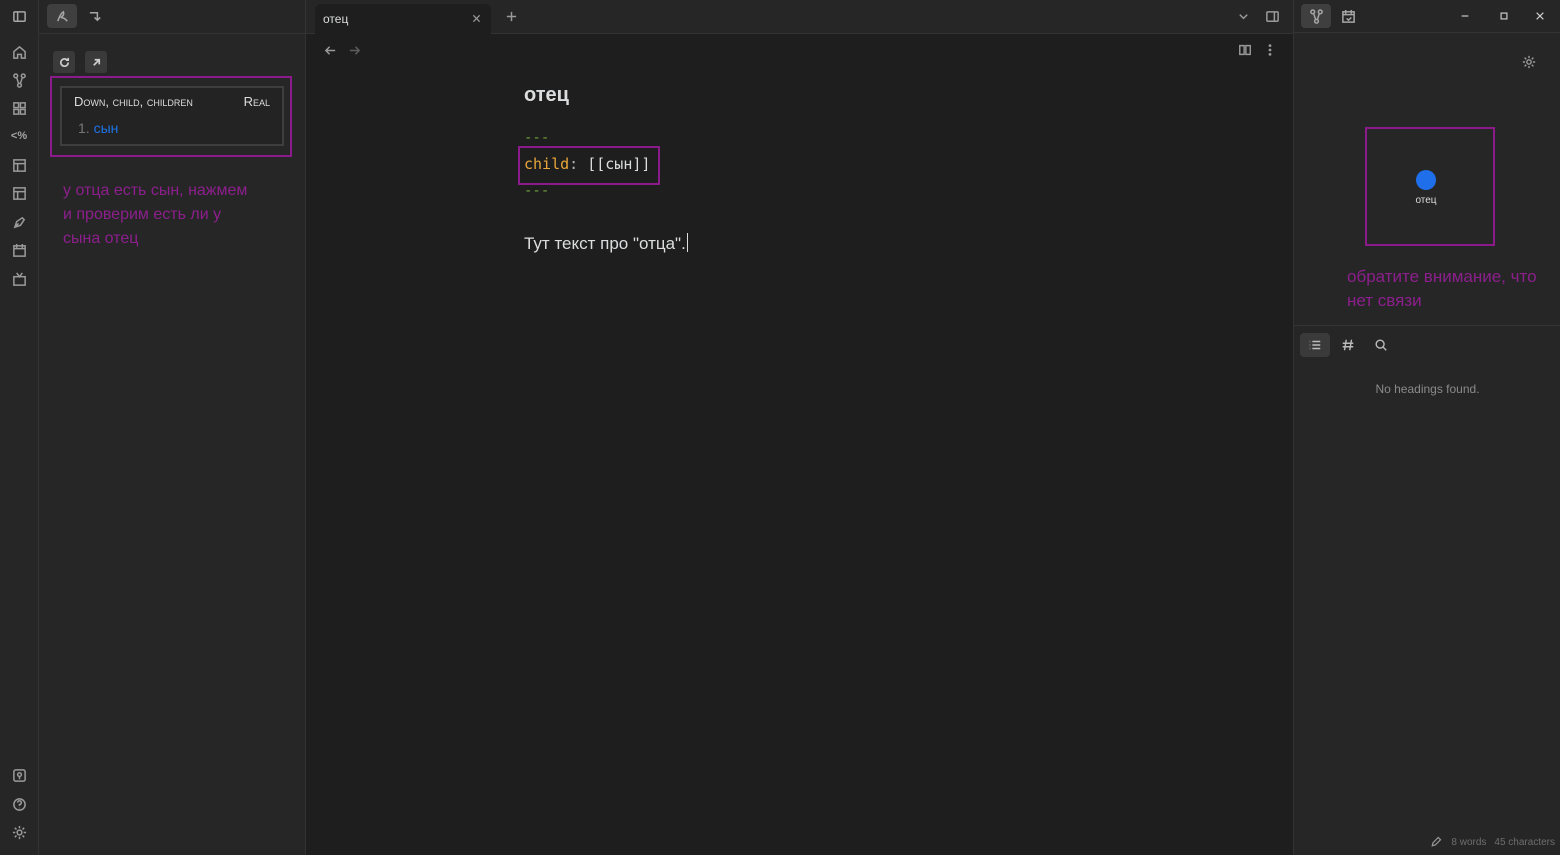 The width and height of the screenshot is (1560, 855). What do you see at coordinates (172, 116) in the screenshot?
I see `hierarchy-panel: Down, child, children Real 1. сын` at bounding box center [172, 116].